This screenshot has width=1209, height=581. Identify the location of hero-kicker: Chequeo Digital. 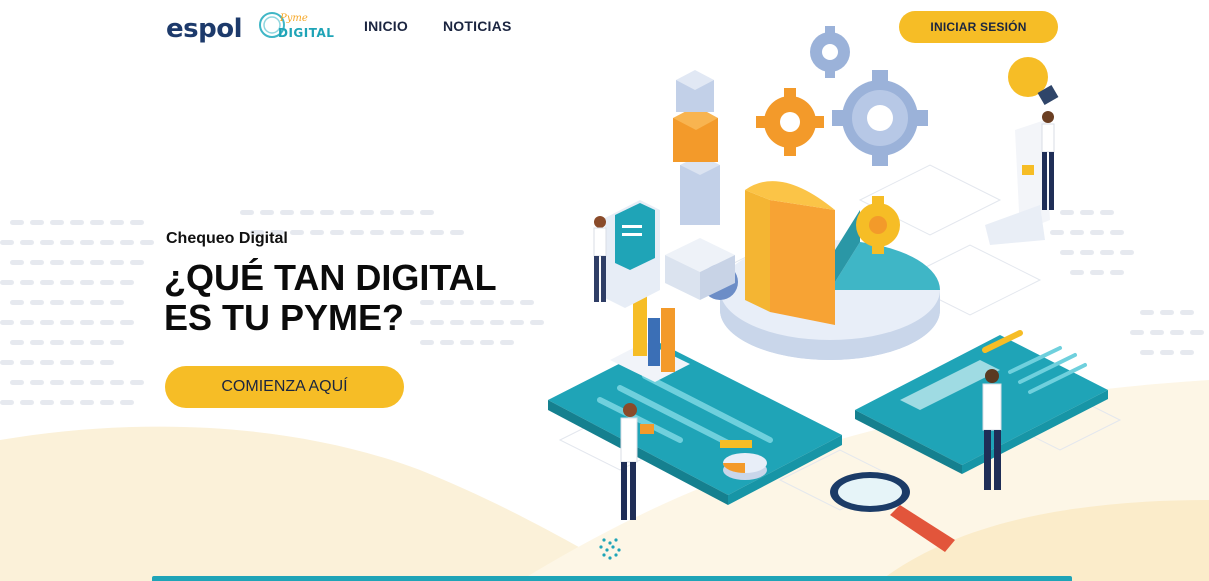
(227, 238).